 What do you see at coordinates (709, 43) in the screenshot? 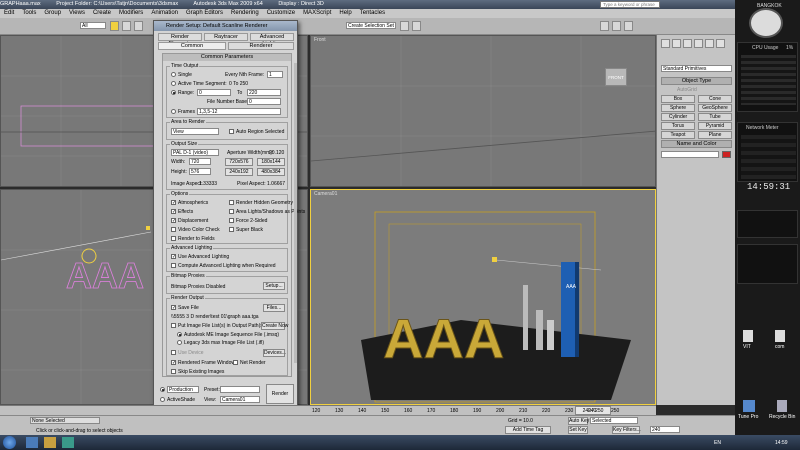
I see `display-tab-icon` at bounding box center [709, 43].